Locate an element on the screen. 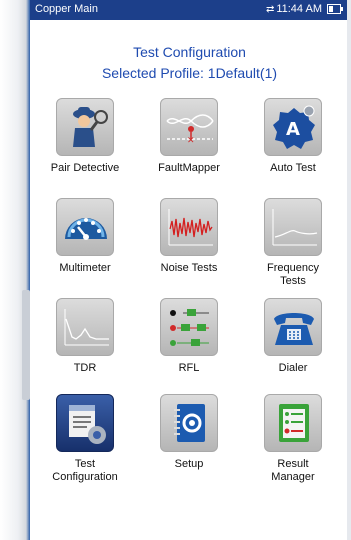 This screenshot has height=540, width=351. device-frame-left is located at coordinates (15, 270).